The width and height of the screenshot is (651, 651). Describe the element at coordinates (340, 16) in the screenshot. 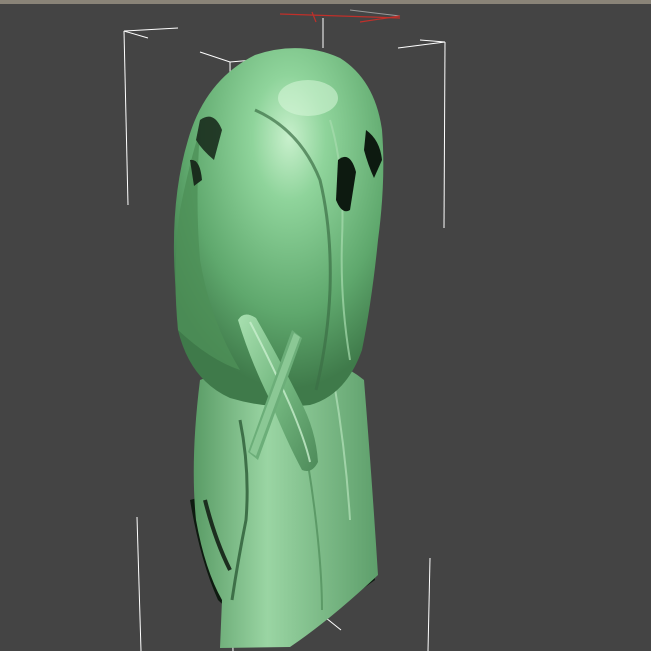

I see `axis-gizmo-icon` at that location.